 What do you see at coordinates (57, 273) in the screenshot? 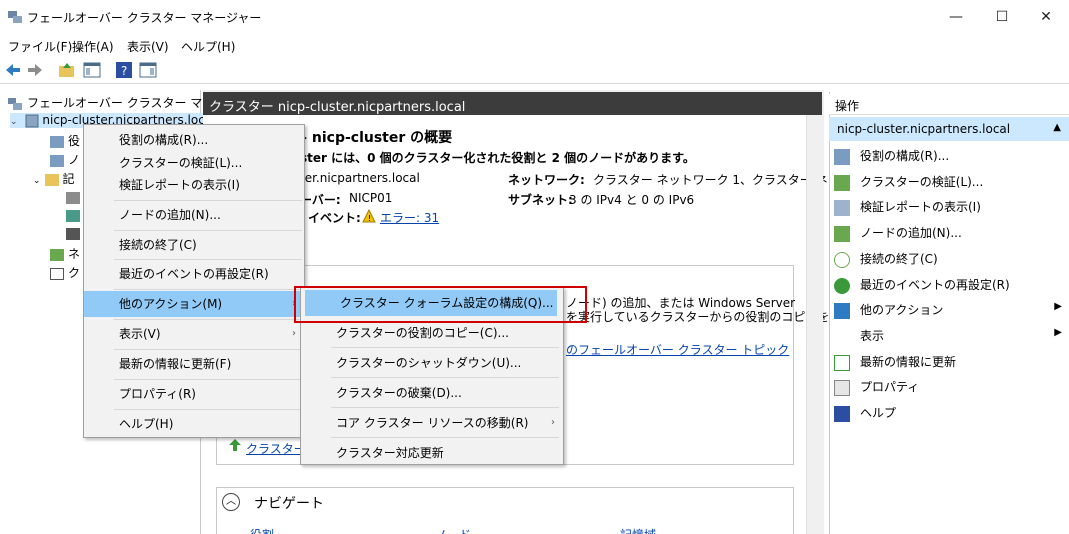
I see `event-log-icon` at bounding box center [57, 273].